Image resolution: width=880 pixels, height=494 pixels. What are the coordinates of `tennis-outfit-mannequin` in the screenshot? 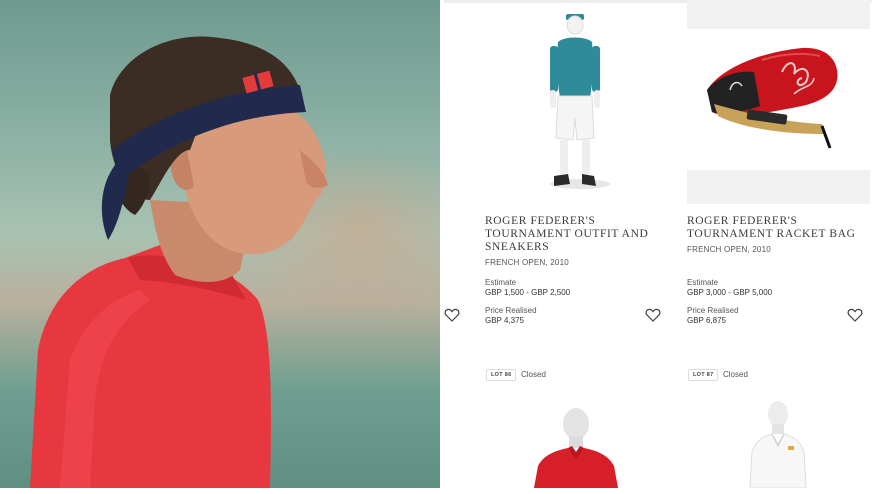 It's located at (580, 101).